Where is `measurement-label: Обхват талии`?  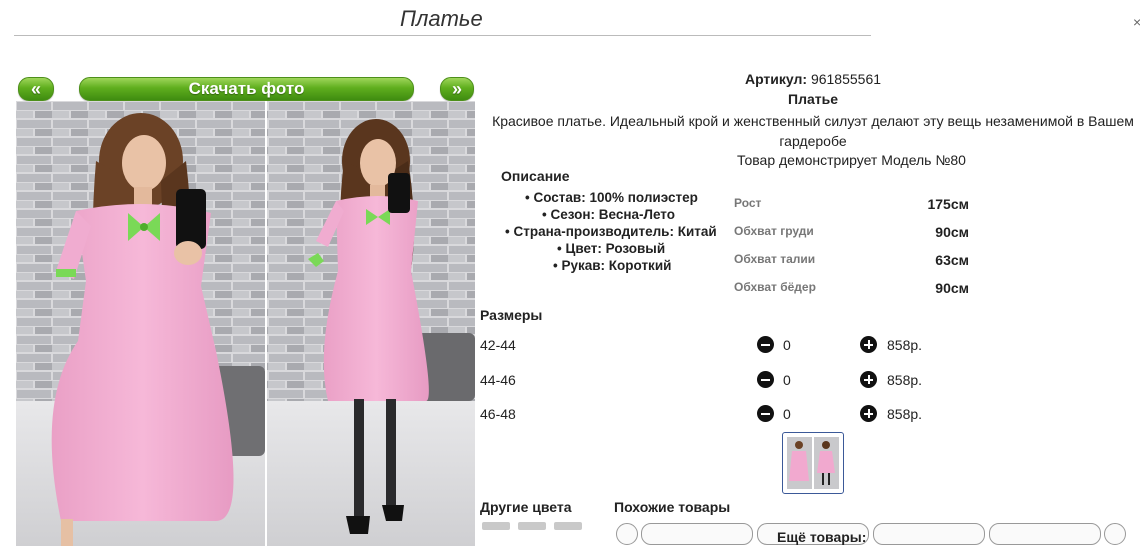
measurement-label: Обхват талии is located at coordinates (775, 259).